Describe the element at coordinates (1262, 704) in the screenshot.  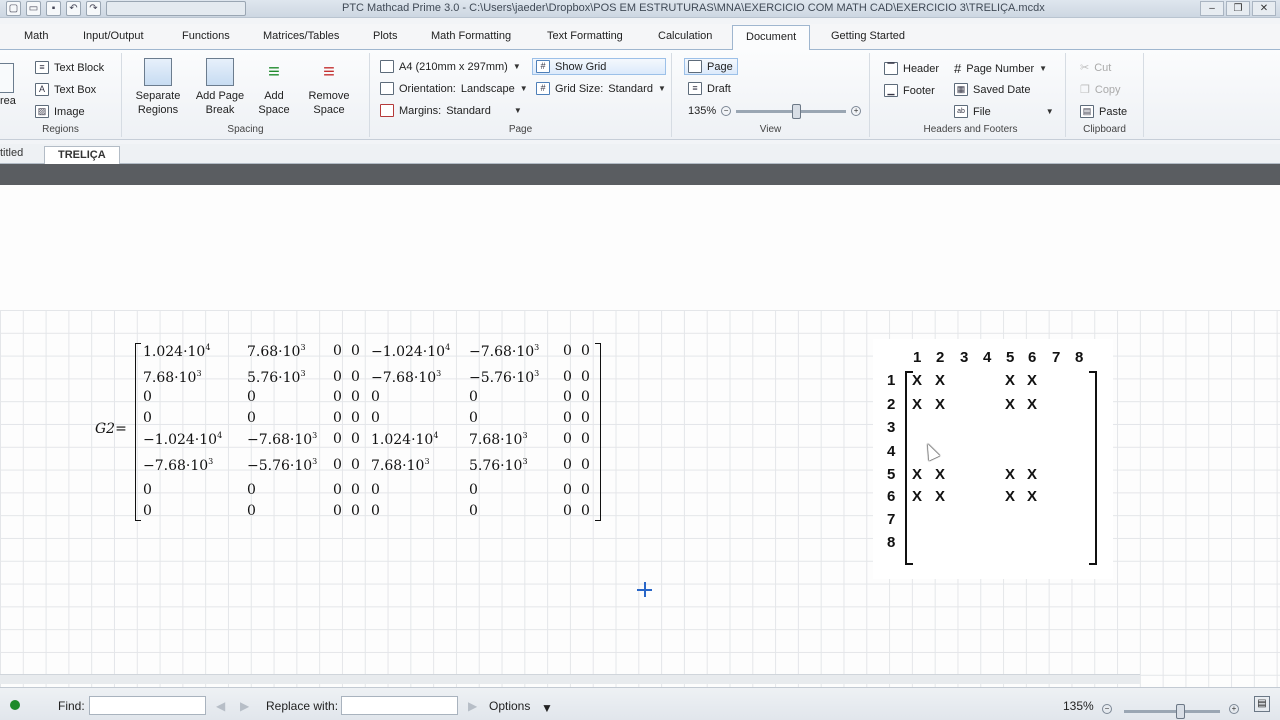
I see `page-layout-icon: ▤` at that location.